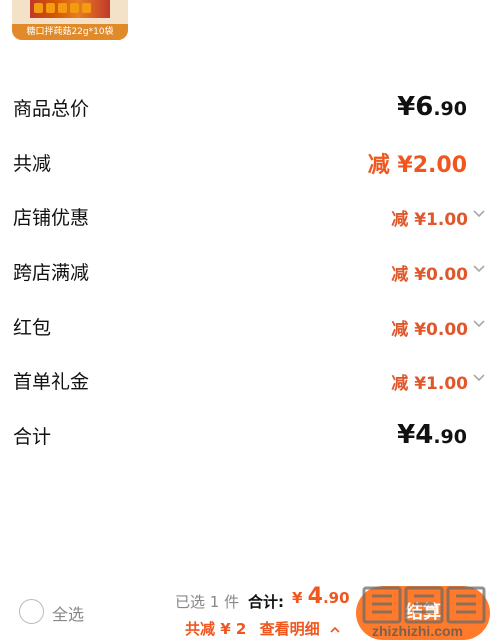 This screenshot has height=642, width=500. What do you see at coordinates (335, 630) in the screenshot?
I see `chevron-up-icon` at bounding box center [335, 630].